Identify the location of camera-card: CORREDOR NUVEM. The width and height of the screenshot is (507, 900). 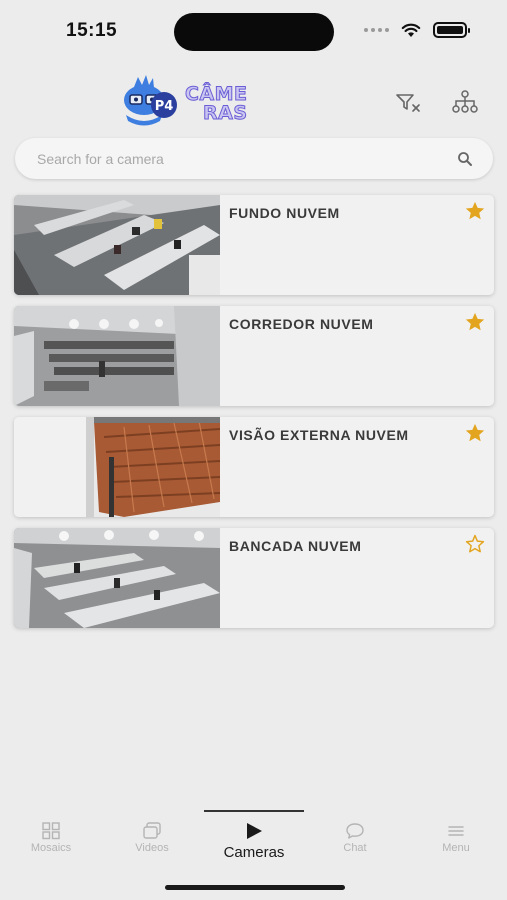
(254, 356).